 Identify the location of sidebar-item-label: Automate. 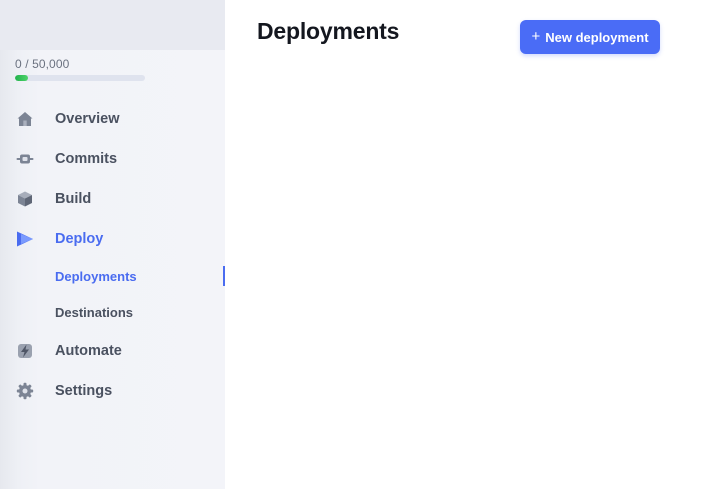
(88, 351).